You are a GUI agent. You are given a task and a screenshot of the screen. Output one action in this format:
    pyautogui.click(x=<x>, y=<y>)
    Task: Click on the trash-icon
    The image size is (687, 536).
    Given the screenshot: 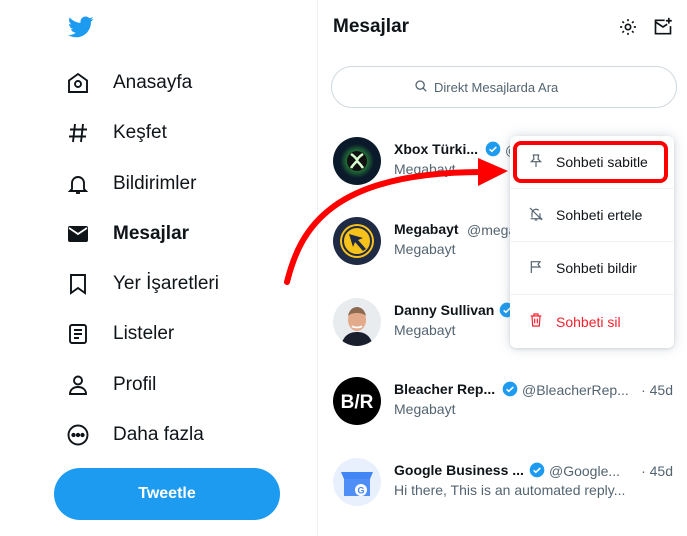 What is the action you would take?
    pyautogui.click(x=536, y=321)
    